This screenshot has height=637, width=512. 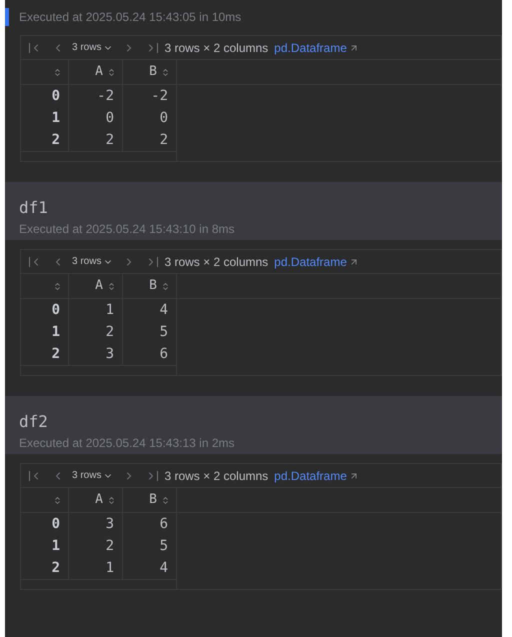 I want to click on cell-title: df2, so click(x=34, y=422).